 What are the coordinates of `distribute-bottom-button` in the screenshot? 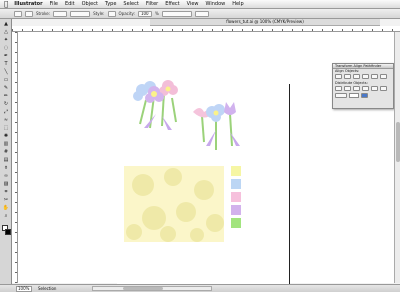 It's located at (356, 88).